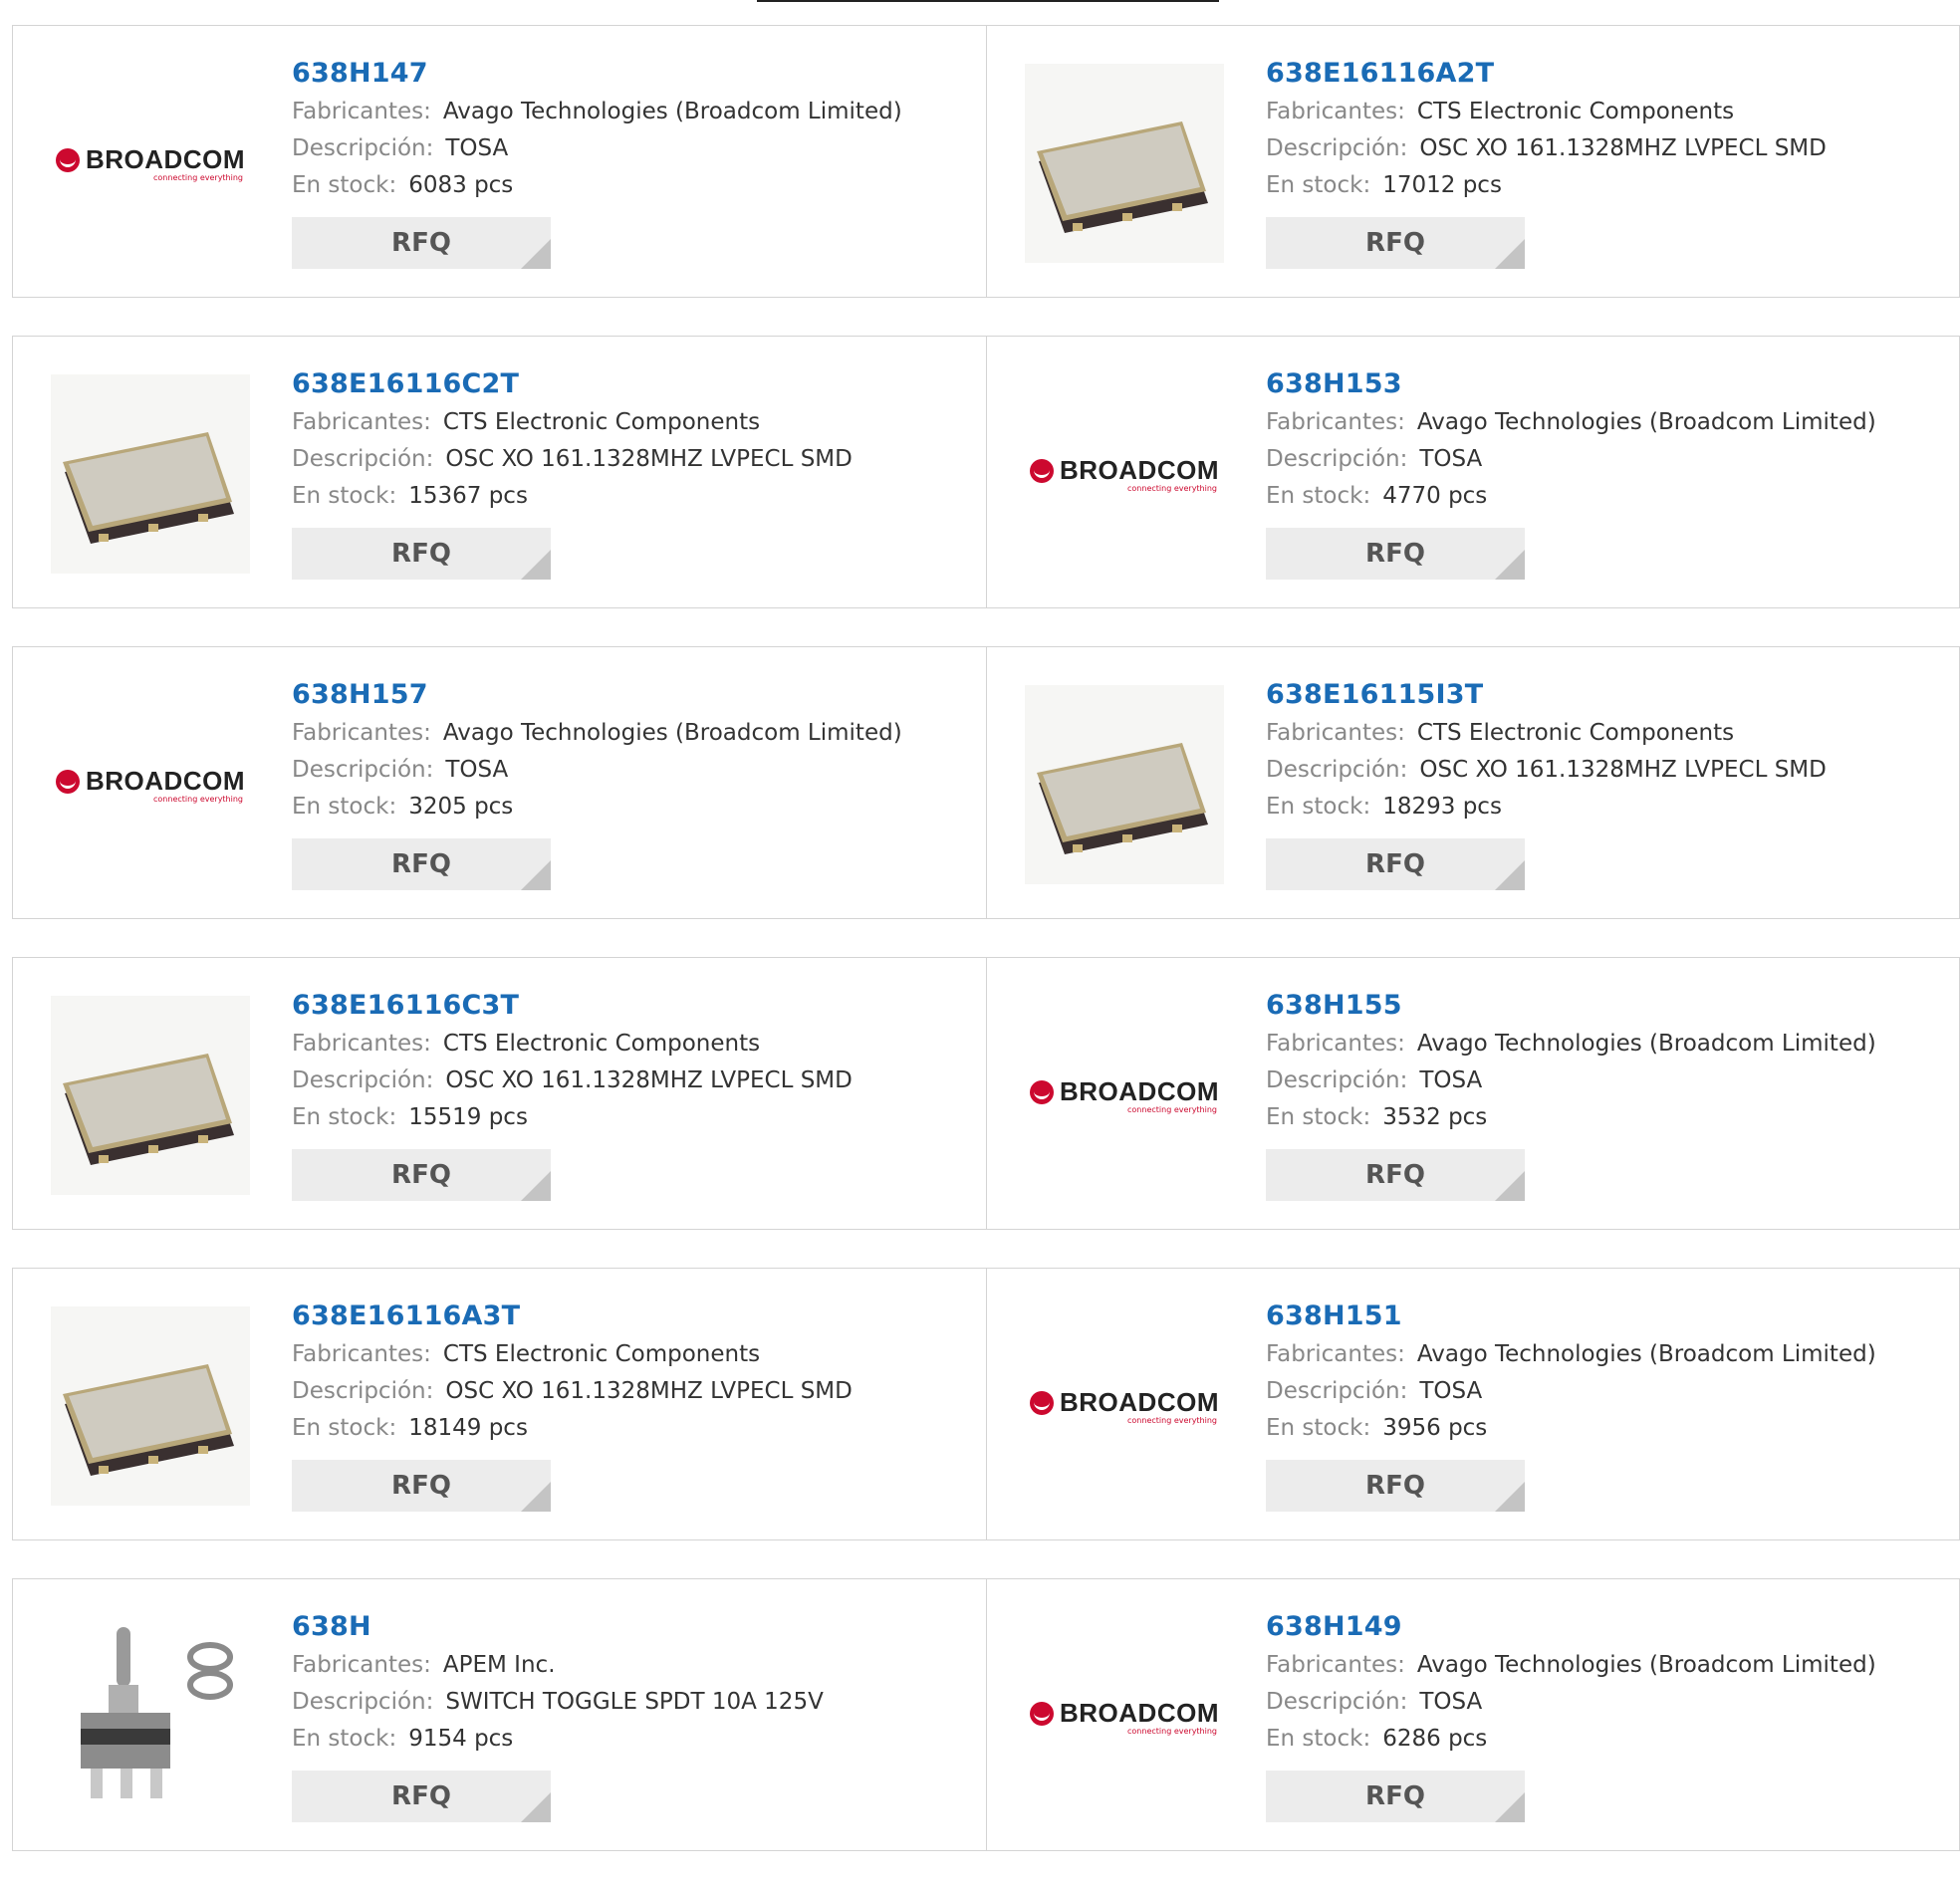 The width and height of the screenshot is (1960, 1889). I want to click on manufacturer-line: Fabricantes: APEM Inc., so click(558, 1665).